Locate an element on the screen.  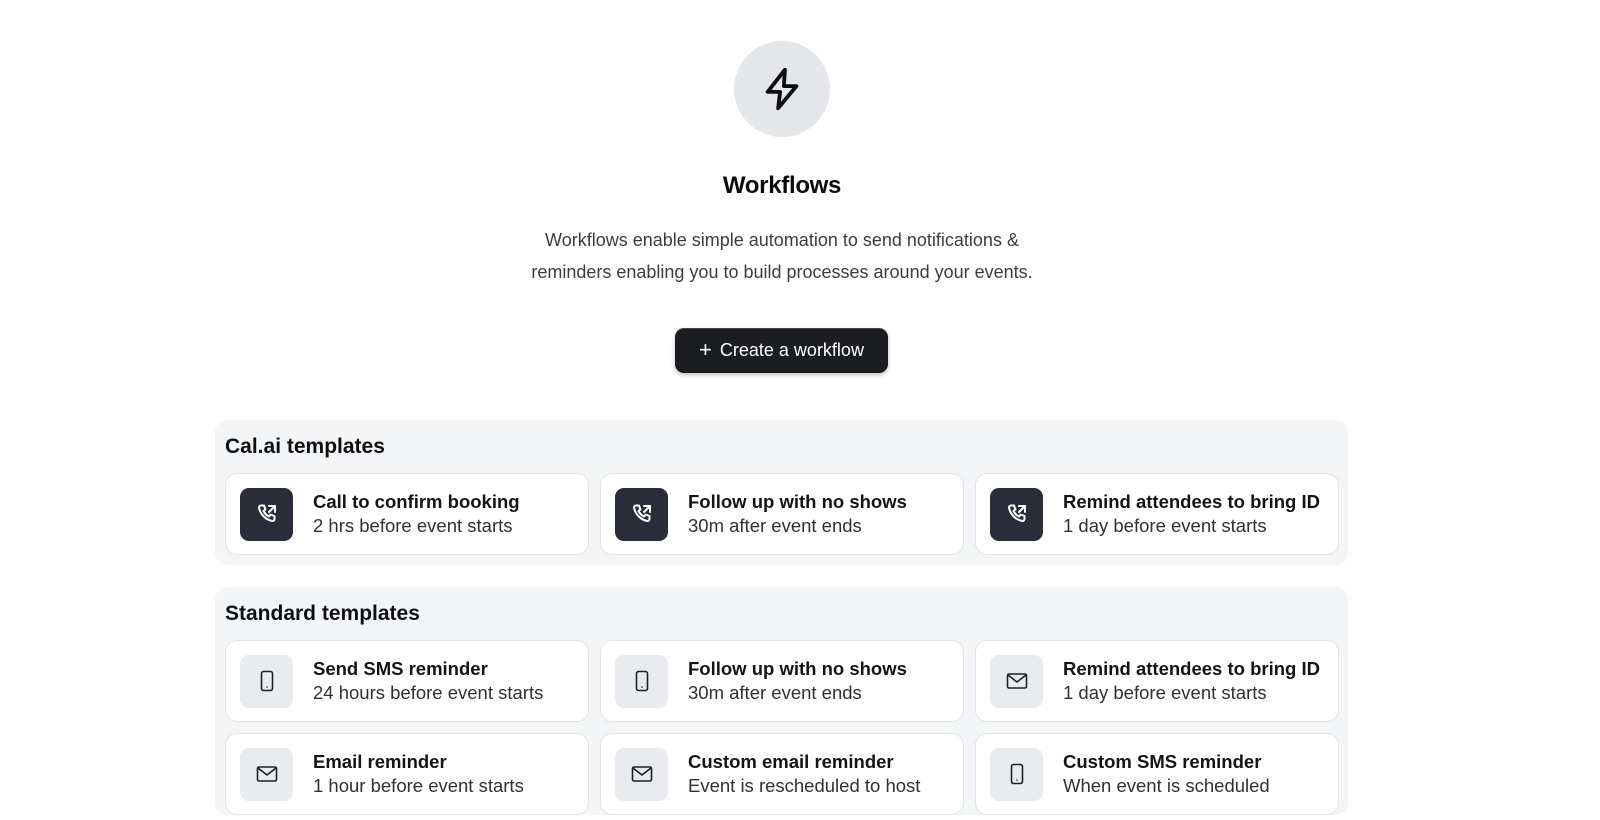
hero-icon-circle is located at coordinates (782, 89).